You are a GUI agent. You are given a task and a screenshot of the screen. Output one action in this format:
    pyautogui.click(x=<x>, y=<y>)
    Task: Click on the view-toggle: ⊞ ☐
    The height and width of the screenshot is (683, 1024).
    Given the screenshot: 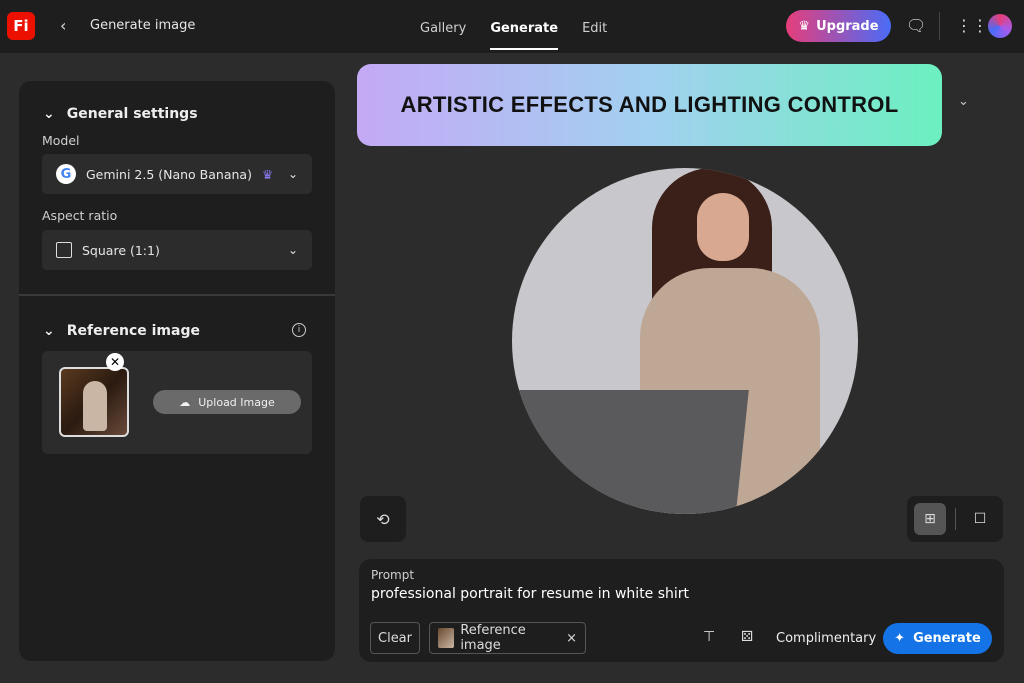 What is the action you would take?
    pyautogui.click(x=955, y=519)
    